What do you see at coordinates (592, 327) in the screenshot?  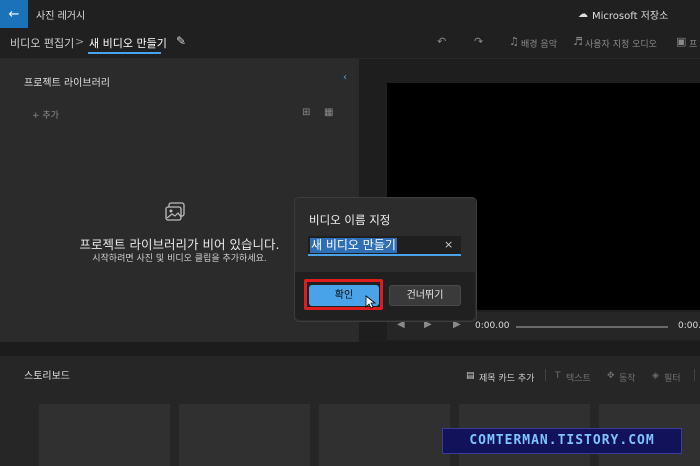 I see `seek-bar` at bounding box center [592, 327].